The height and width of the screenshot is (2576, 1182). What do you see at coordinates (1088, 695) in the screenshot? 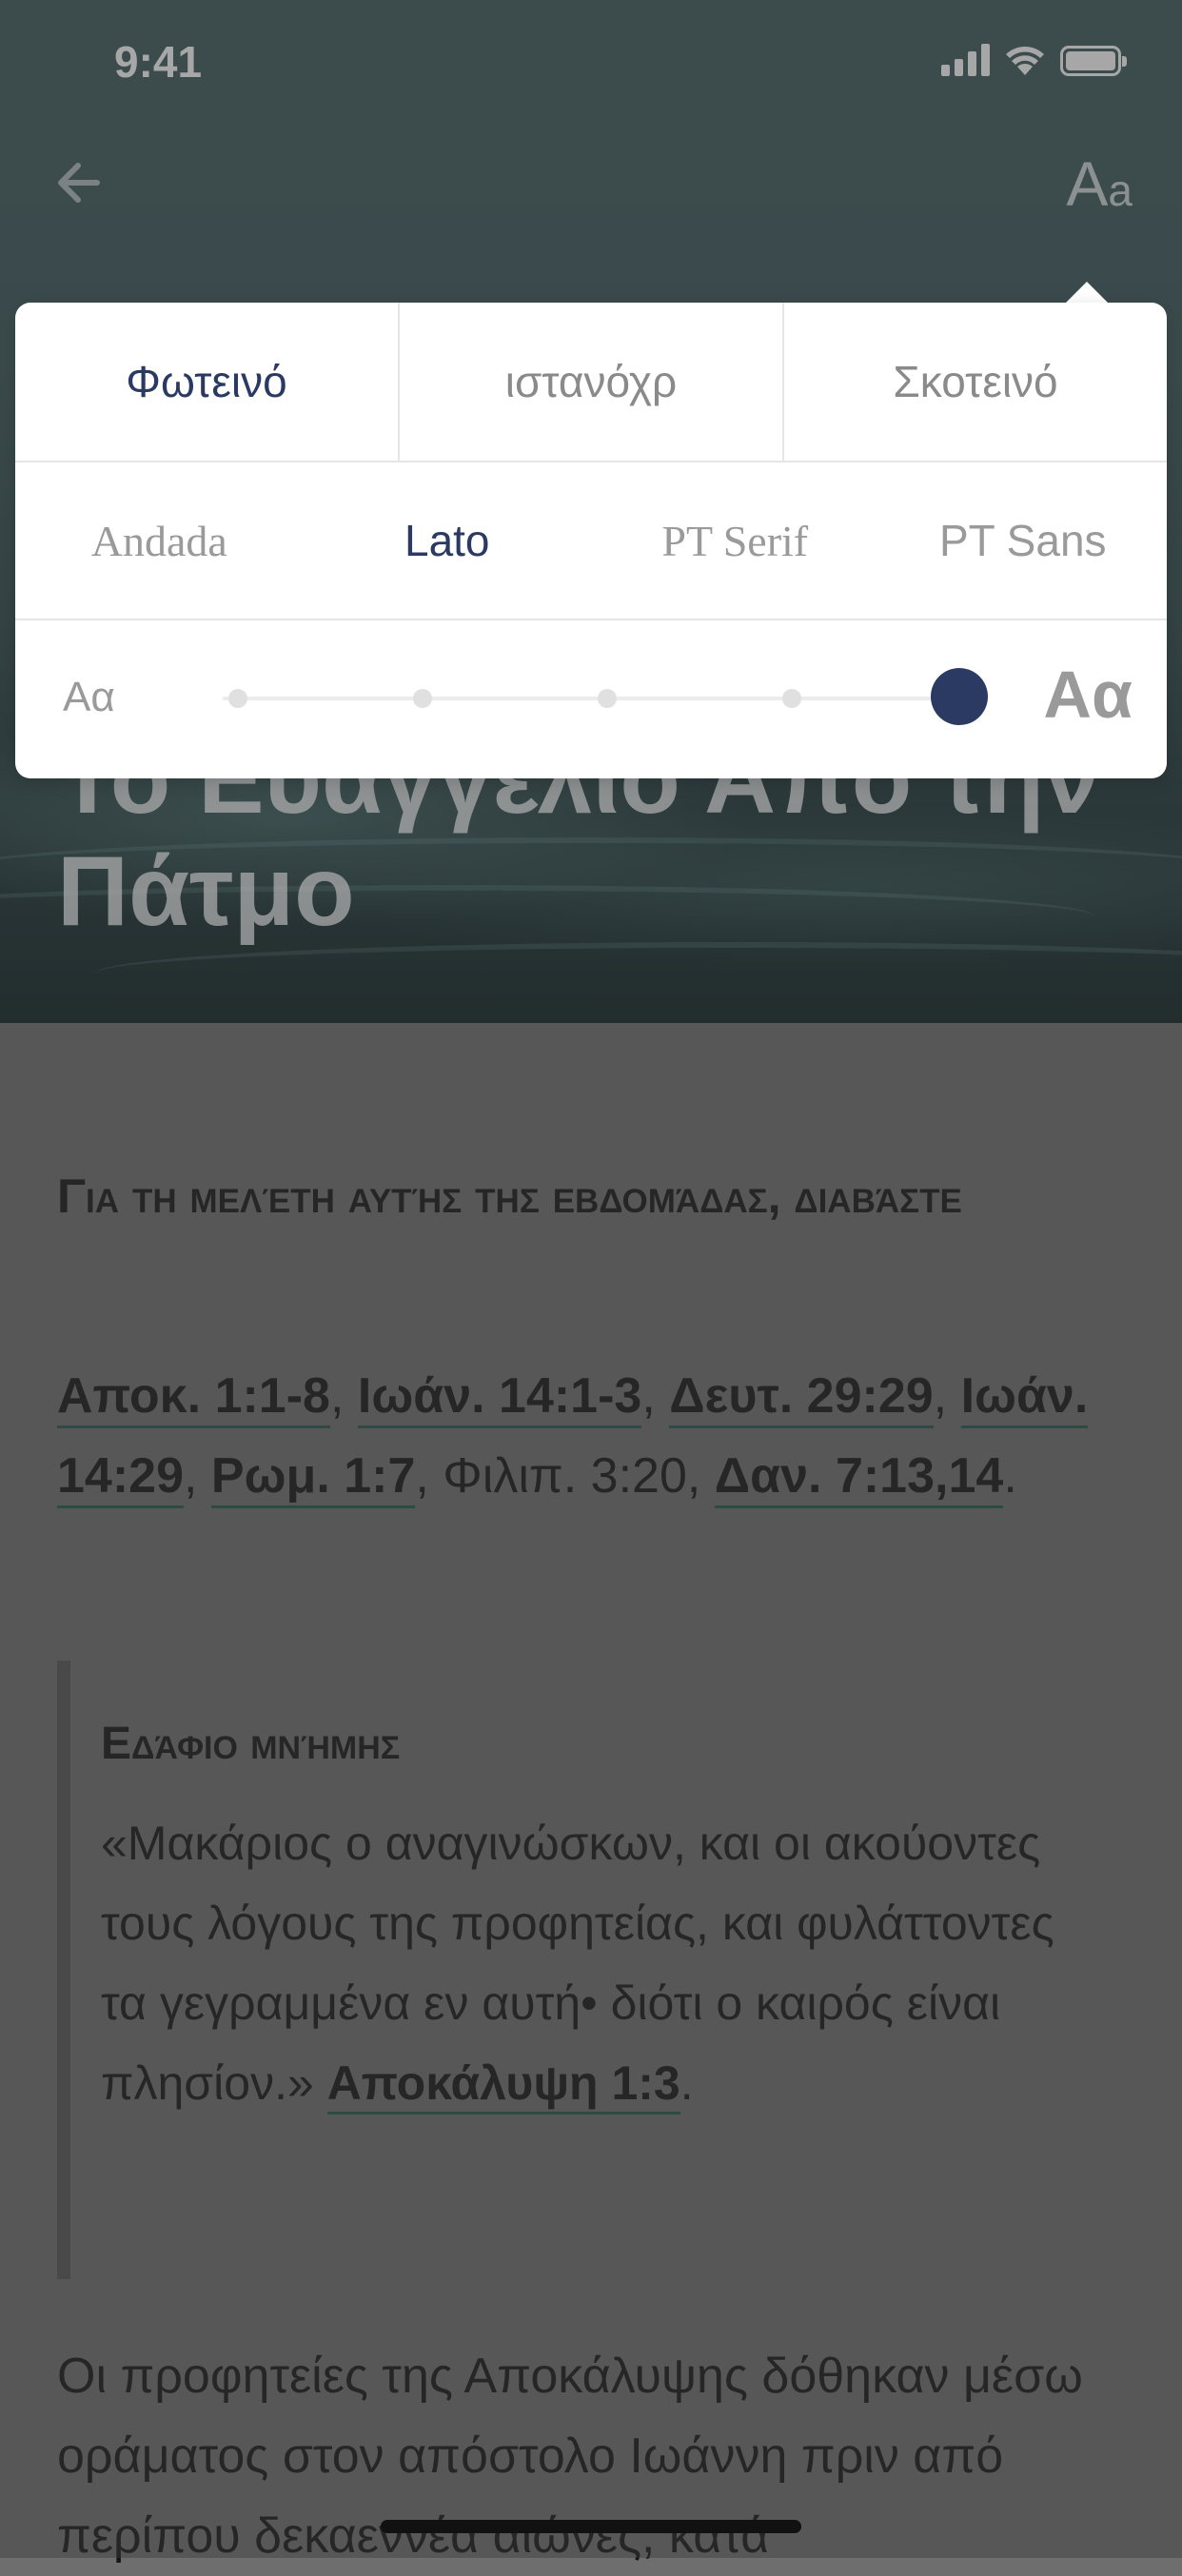
I see `font-size-large-label: Aα` at bounding box center [1088, 695].